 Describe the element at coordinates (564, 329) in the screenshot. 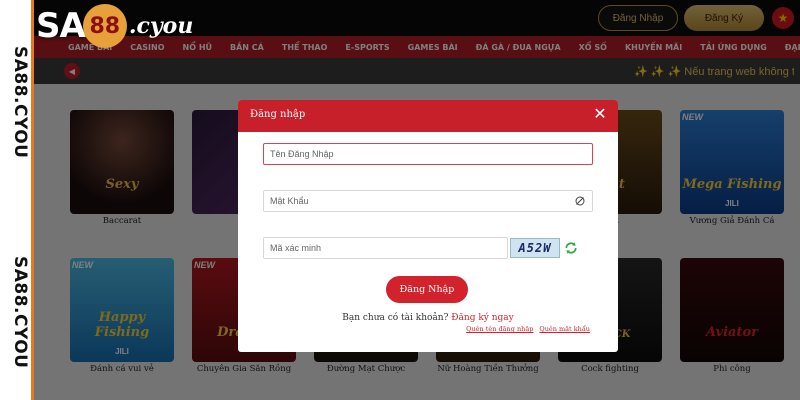

I see `forgot-password-link: Quên mật khẩu` at that location.